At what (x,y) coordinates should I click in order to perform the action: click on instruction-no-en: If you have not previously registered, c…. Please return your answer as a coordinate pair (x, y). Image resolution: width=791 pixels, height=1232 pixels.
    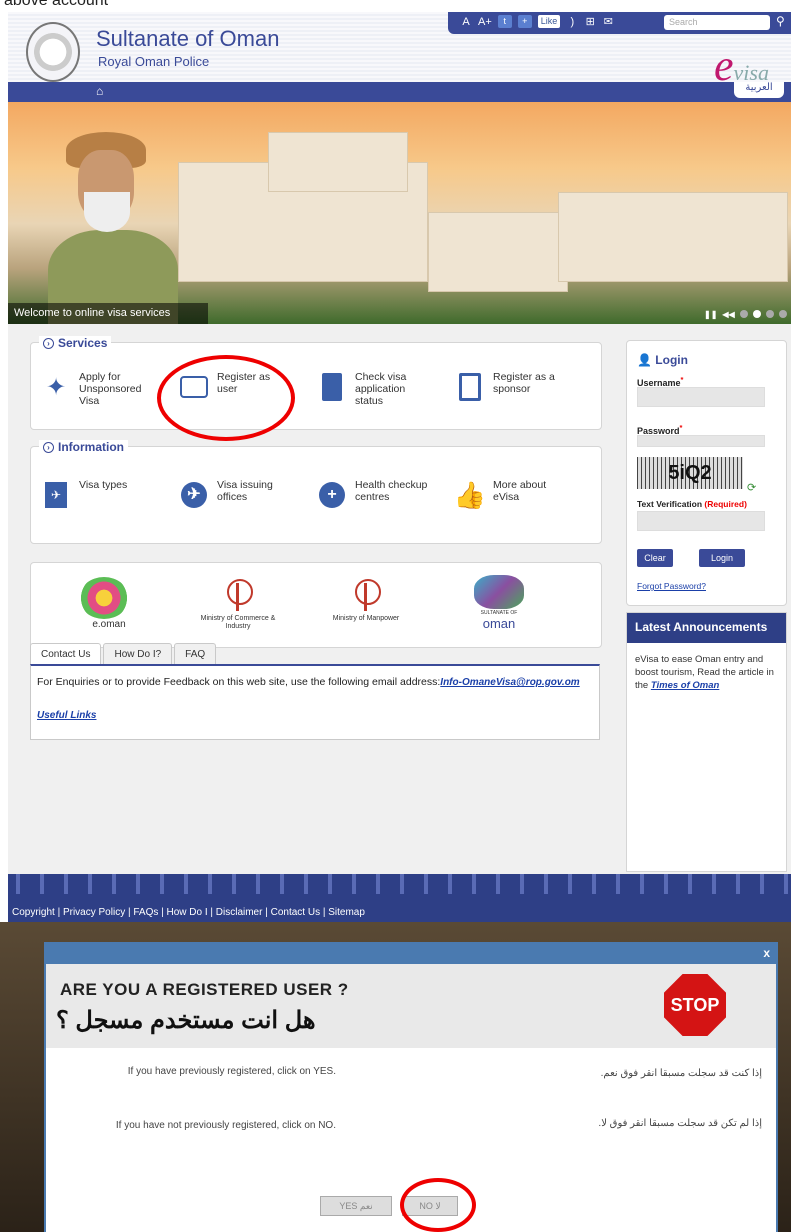
    Looking at the image, I should click on (225, 1125).